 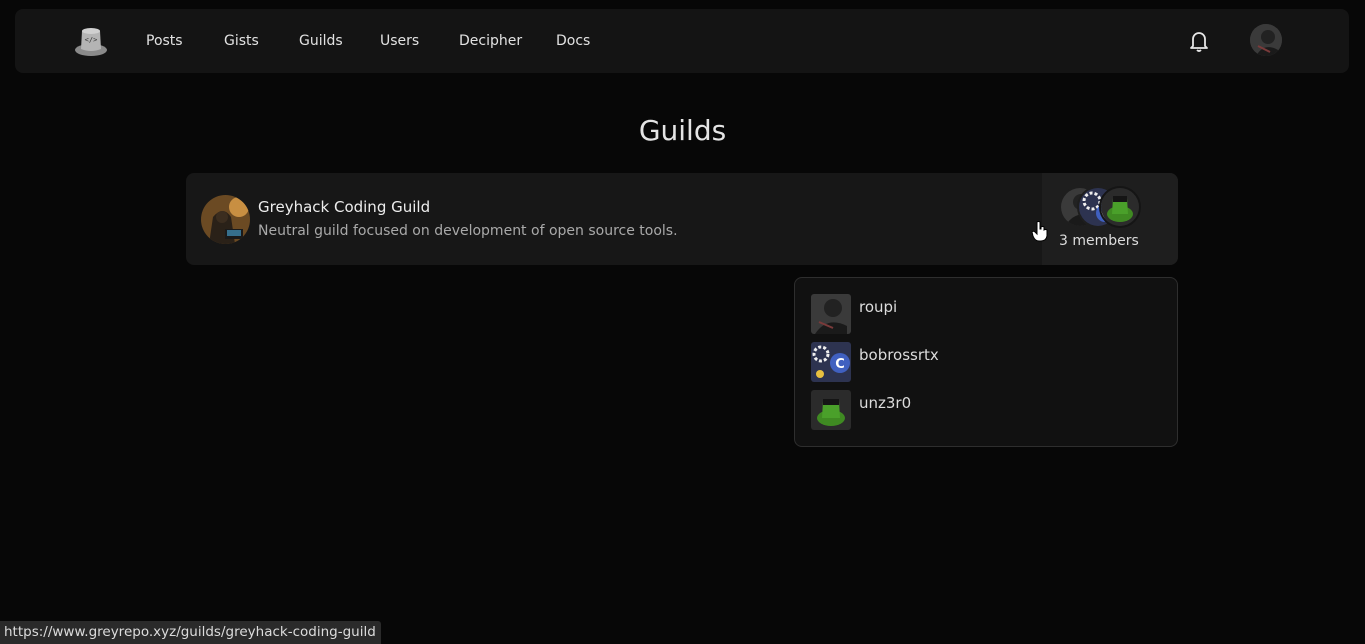 What do you see at coordinates (225, 219) in the screenshot?
I see `guild-avatar` at bounding box center [225, 219].